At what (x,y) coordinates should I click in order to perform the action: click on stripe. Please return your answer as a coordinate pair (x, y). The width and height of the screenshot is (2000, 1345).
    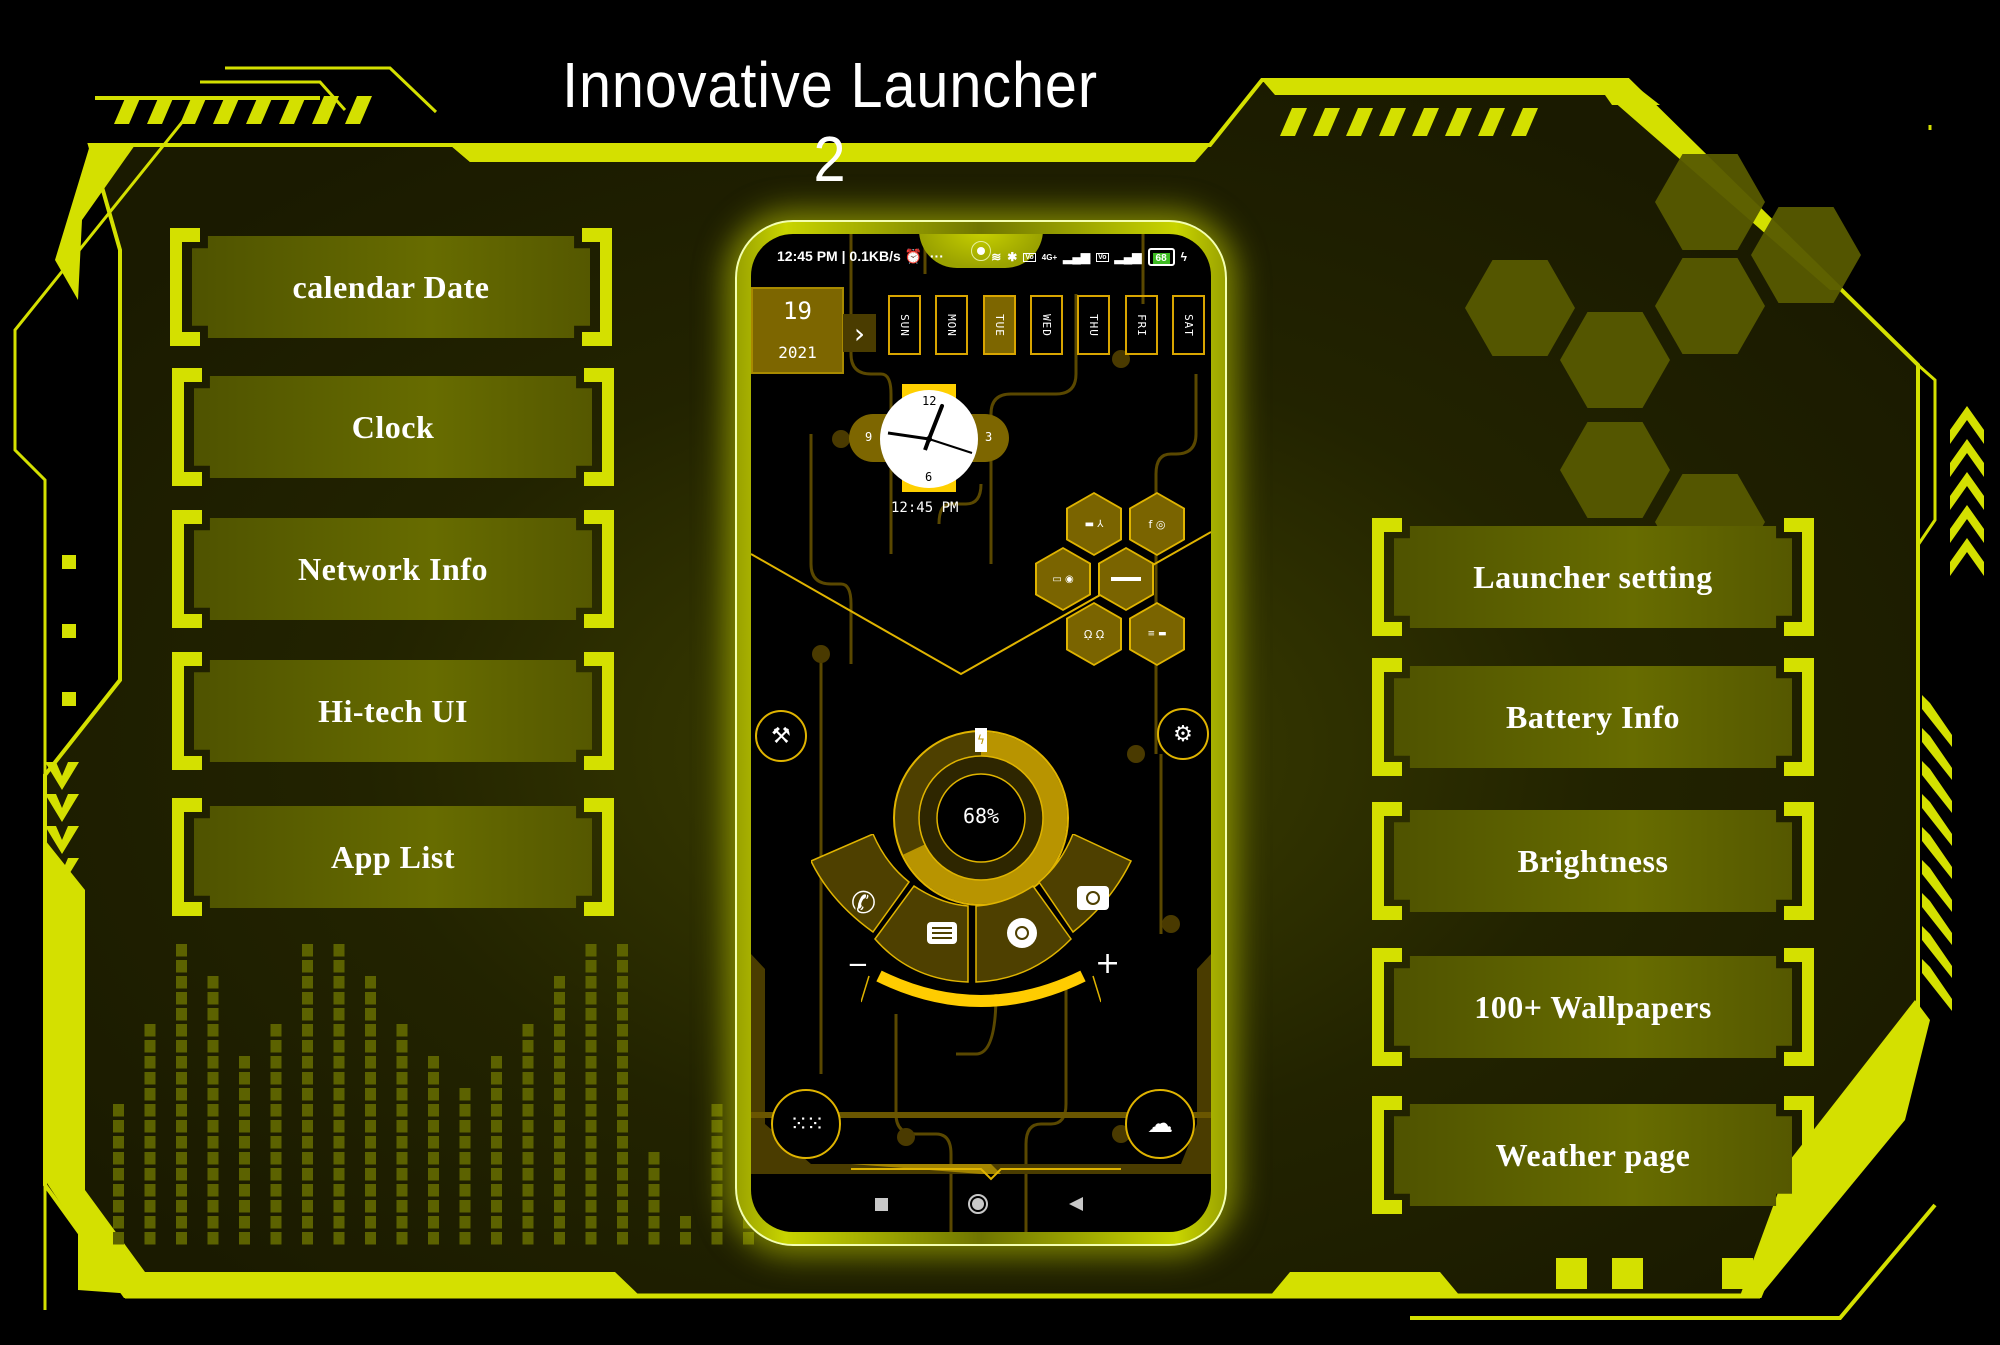
    Looking at the image, I should click on (325, 110).